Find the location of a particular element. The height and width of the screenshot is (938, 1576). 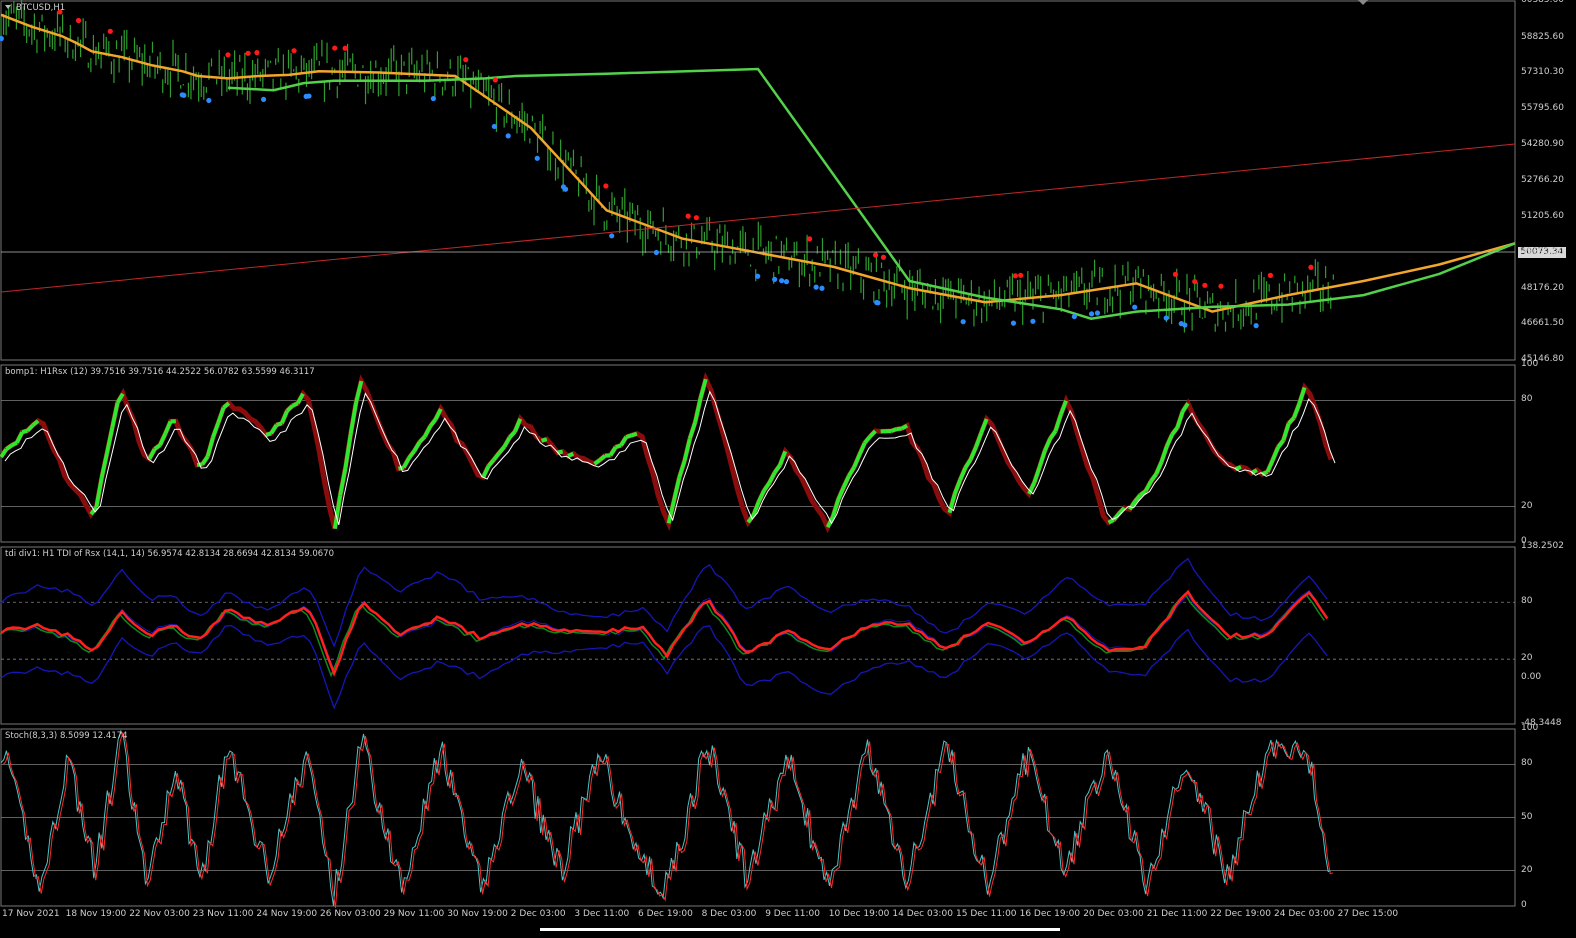

x-tick-label: 27 Dec 15:00 is located at coordinates (1368, 914).